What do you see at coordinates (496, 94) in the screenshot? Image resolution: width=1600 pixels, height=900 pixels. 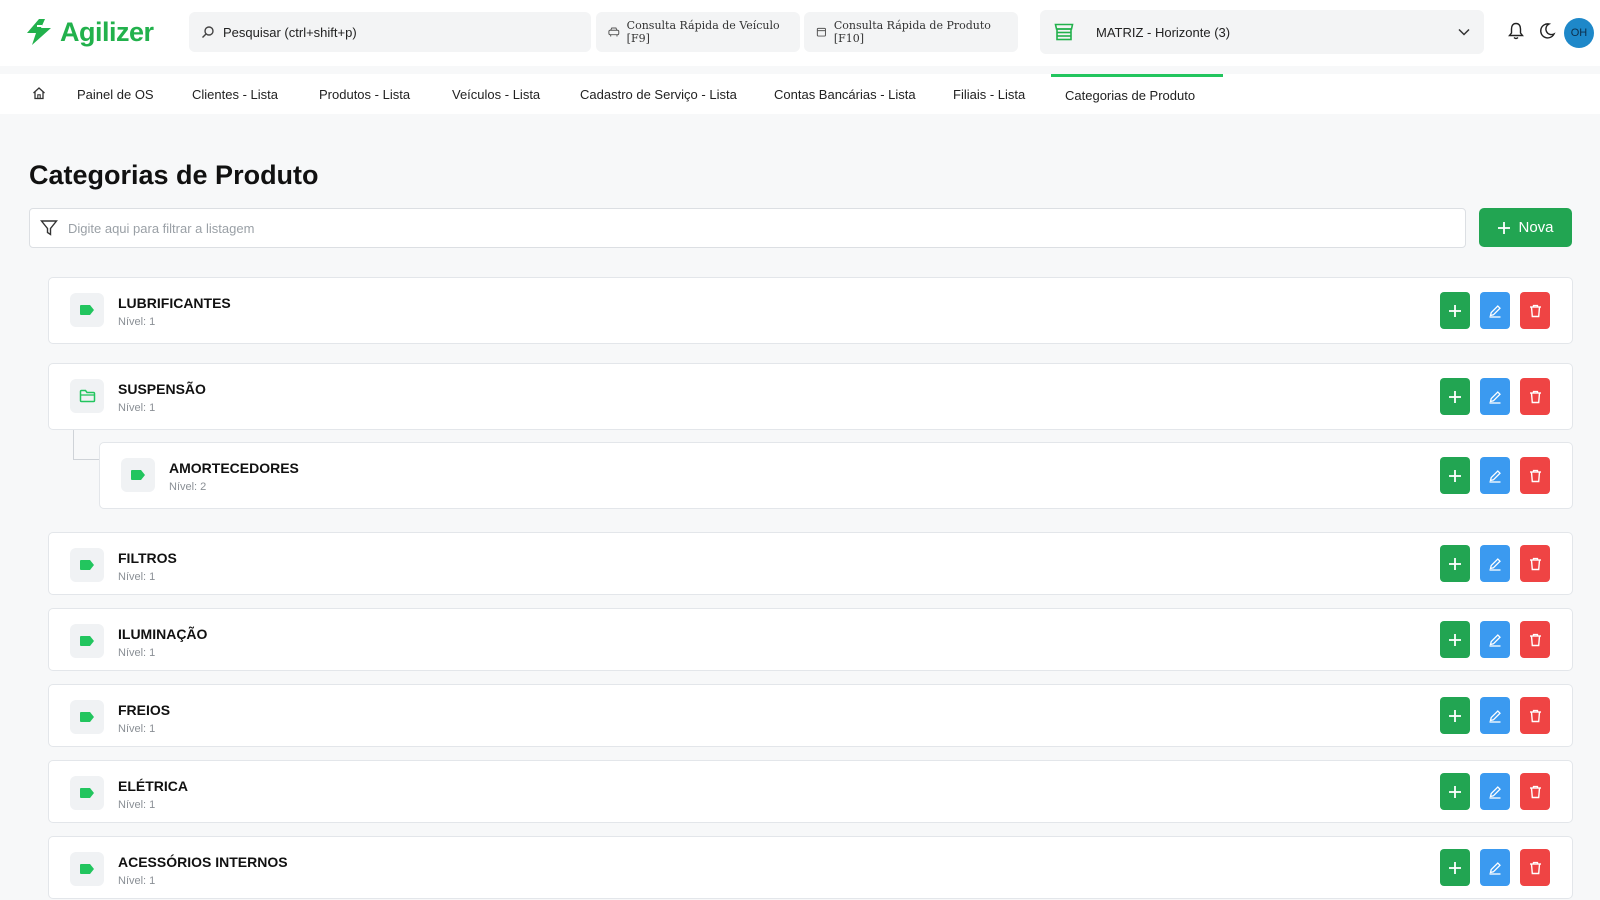 I see `tab-veiculos-lista: Veículos - Lista` at bounding box center [496, 94].